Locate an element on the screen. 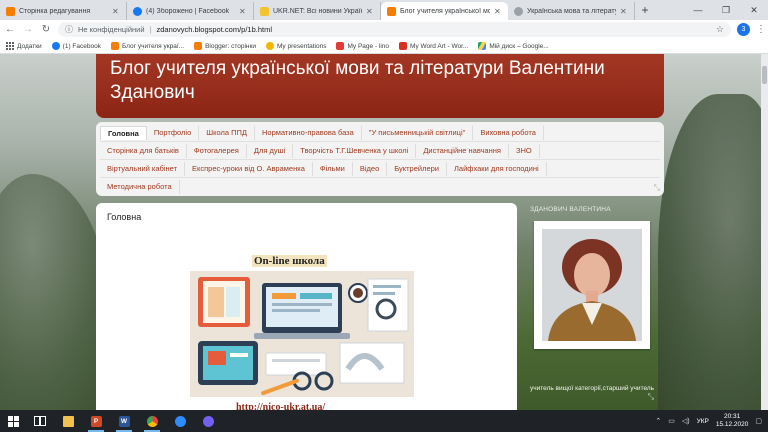 The image size is (768, 432). word-icon: W is located at coordinates (124, 421).